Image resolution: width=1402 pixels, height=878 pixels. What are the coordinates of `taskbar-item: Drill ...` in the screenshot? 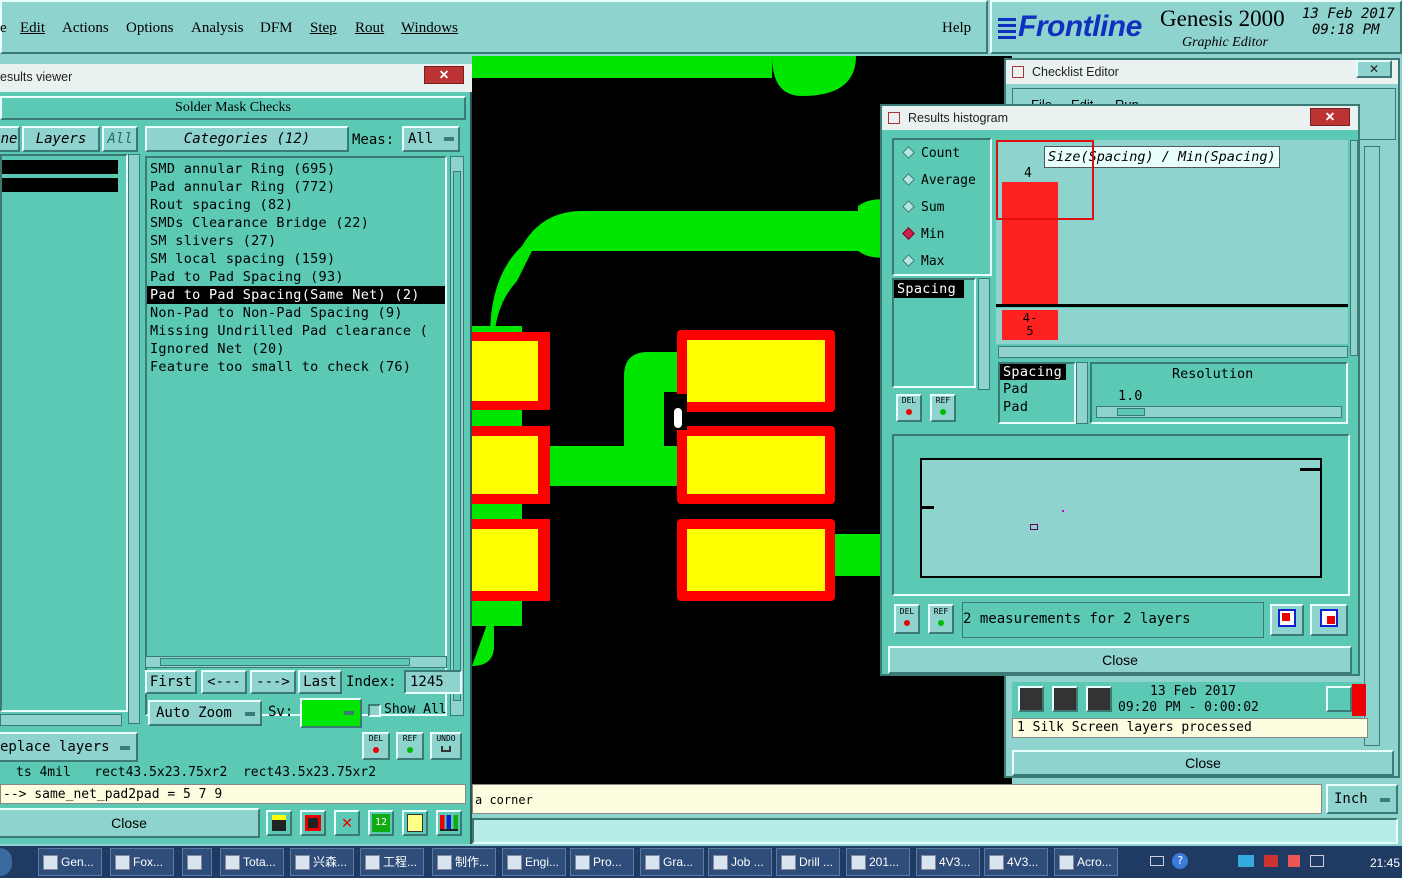 It's located at (808, 862).